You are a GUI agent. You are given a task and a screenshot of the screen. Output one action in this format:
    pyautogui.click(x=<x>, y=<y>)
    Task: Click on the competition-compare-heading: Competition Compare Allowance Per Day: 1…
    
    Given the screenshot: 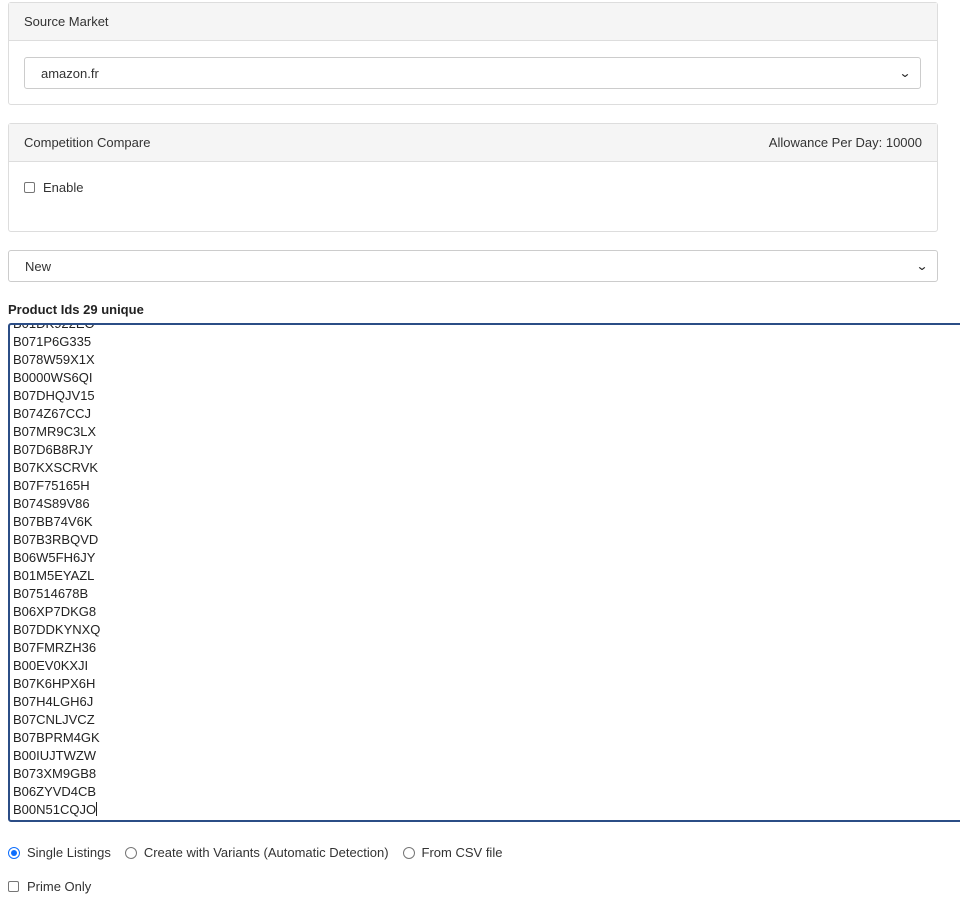 What is the action you would take?
    pyautogui.click(x=473, y=143)
    